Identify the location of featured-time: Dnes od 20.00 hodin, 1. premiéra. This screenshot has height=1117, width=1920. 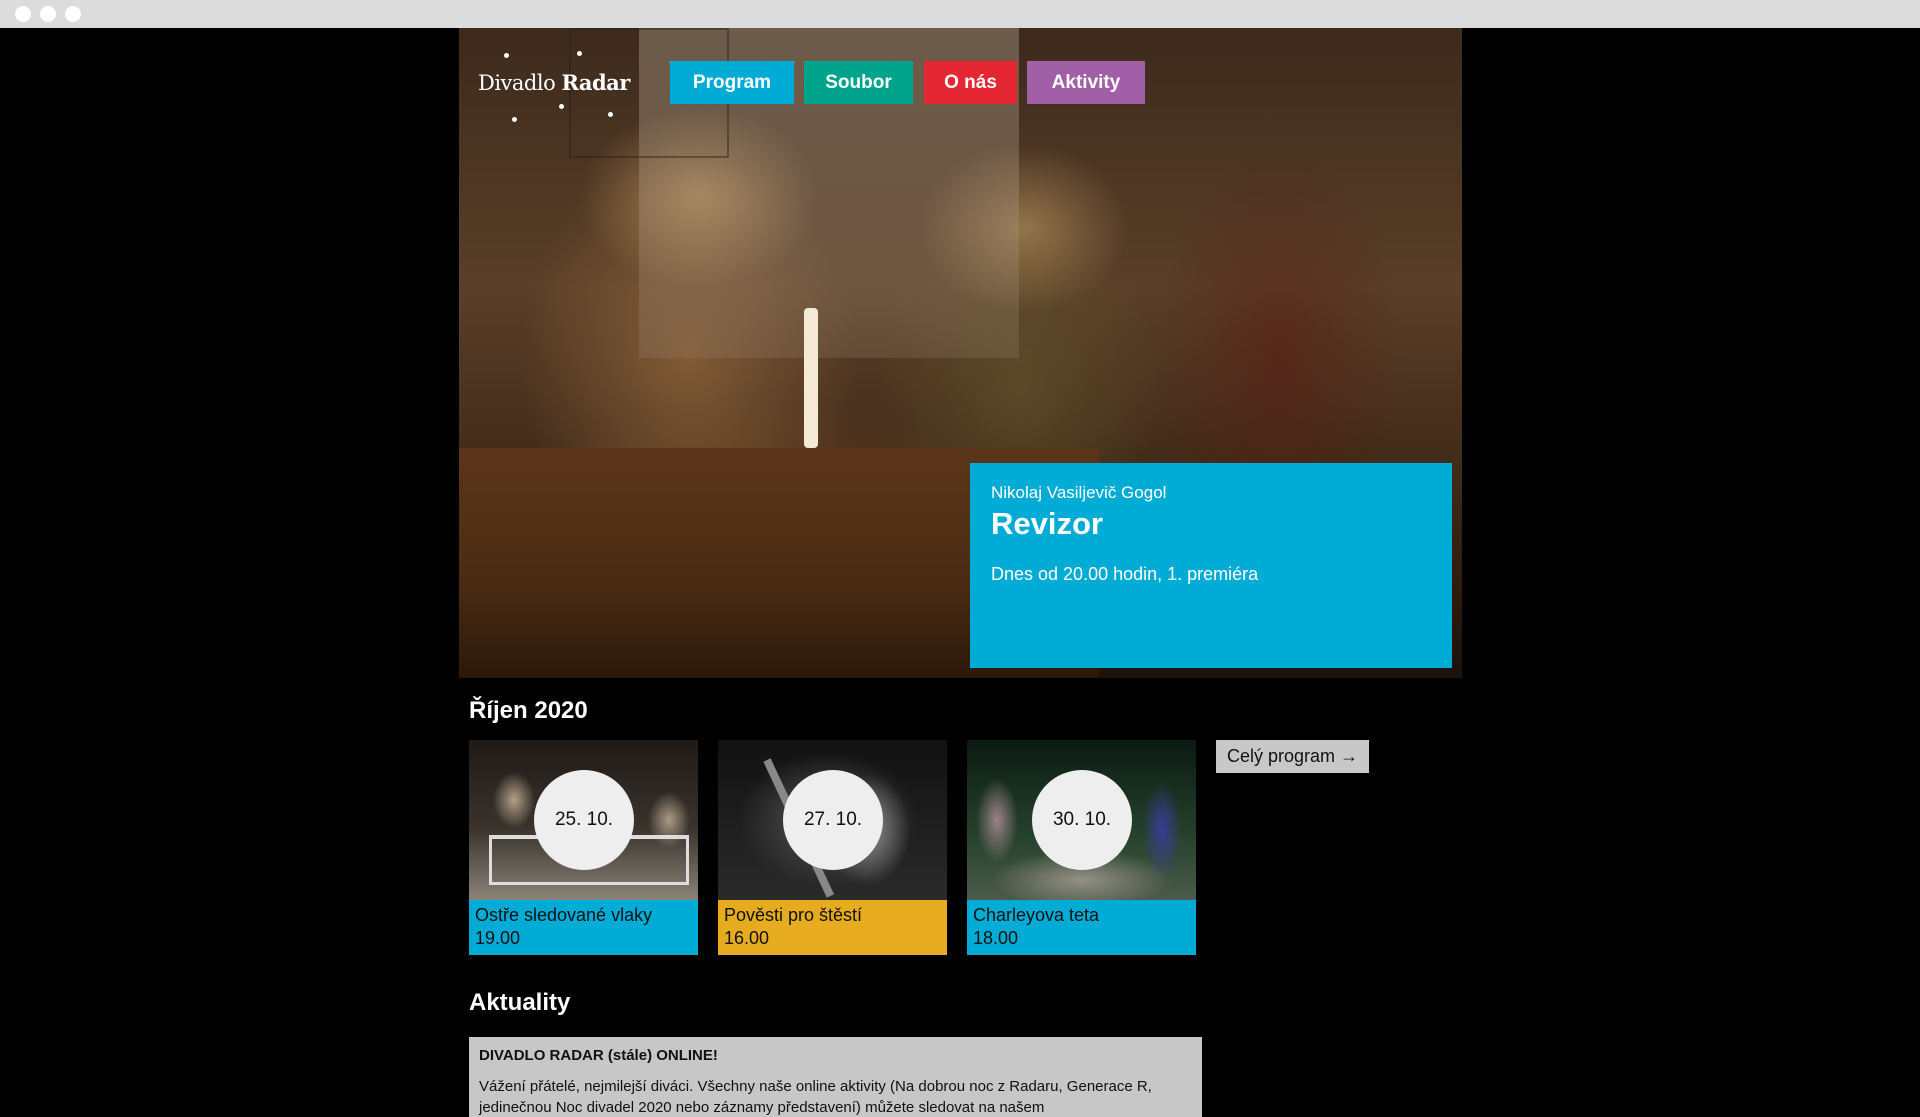
(1125, 574).